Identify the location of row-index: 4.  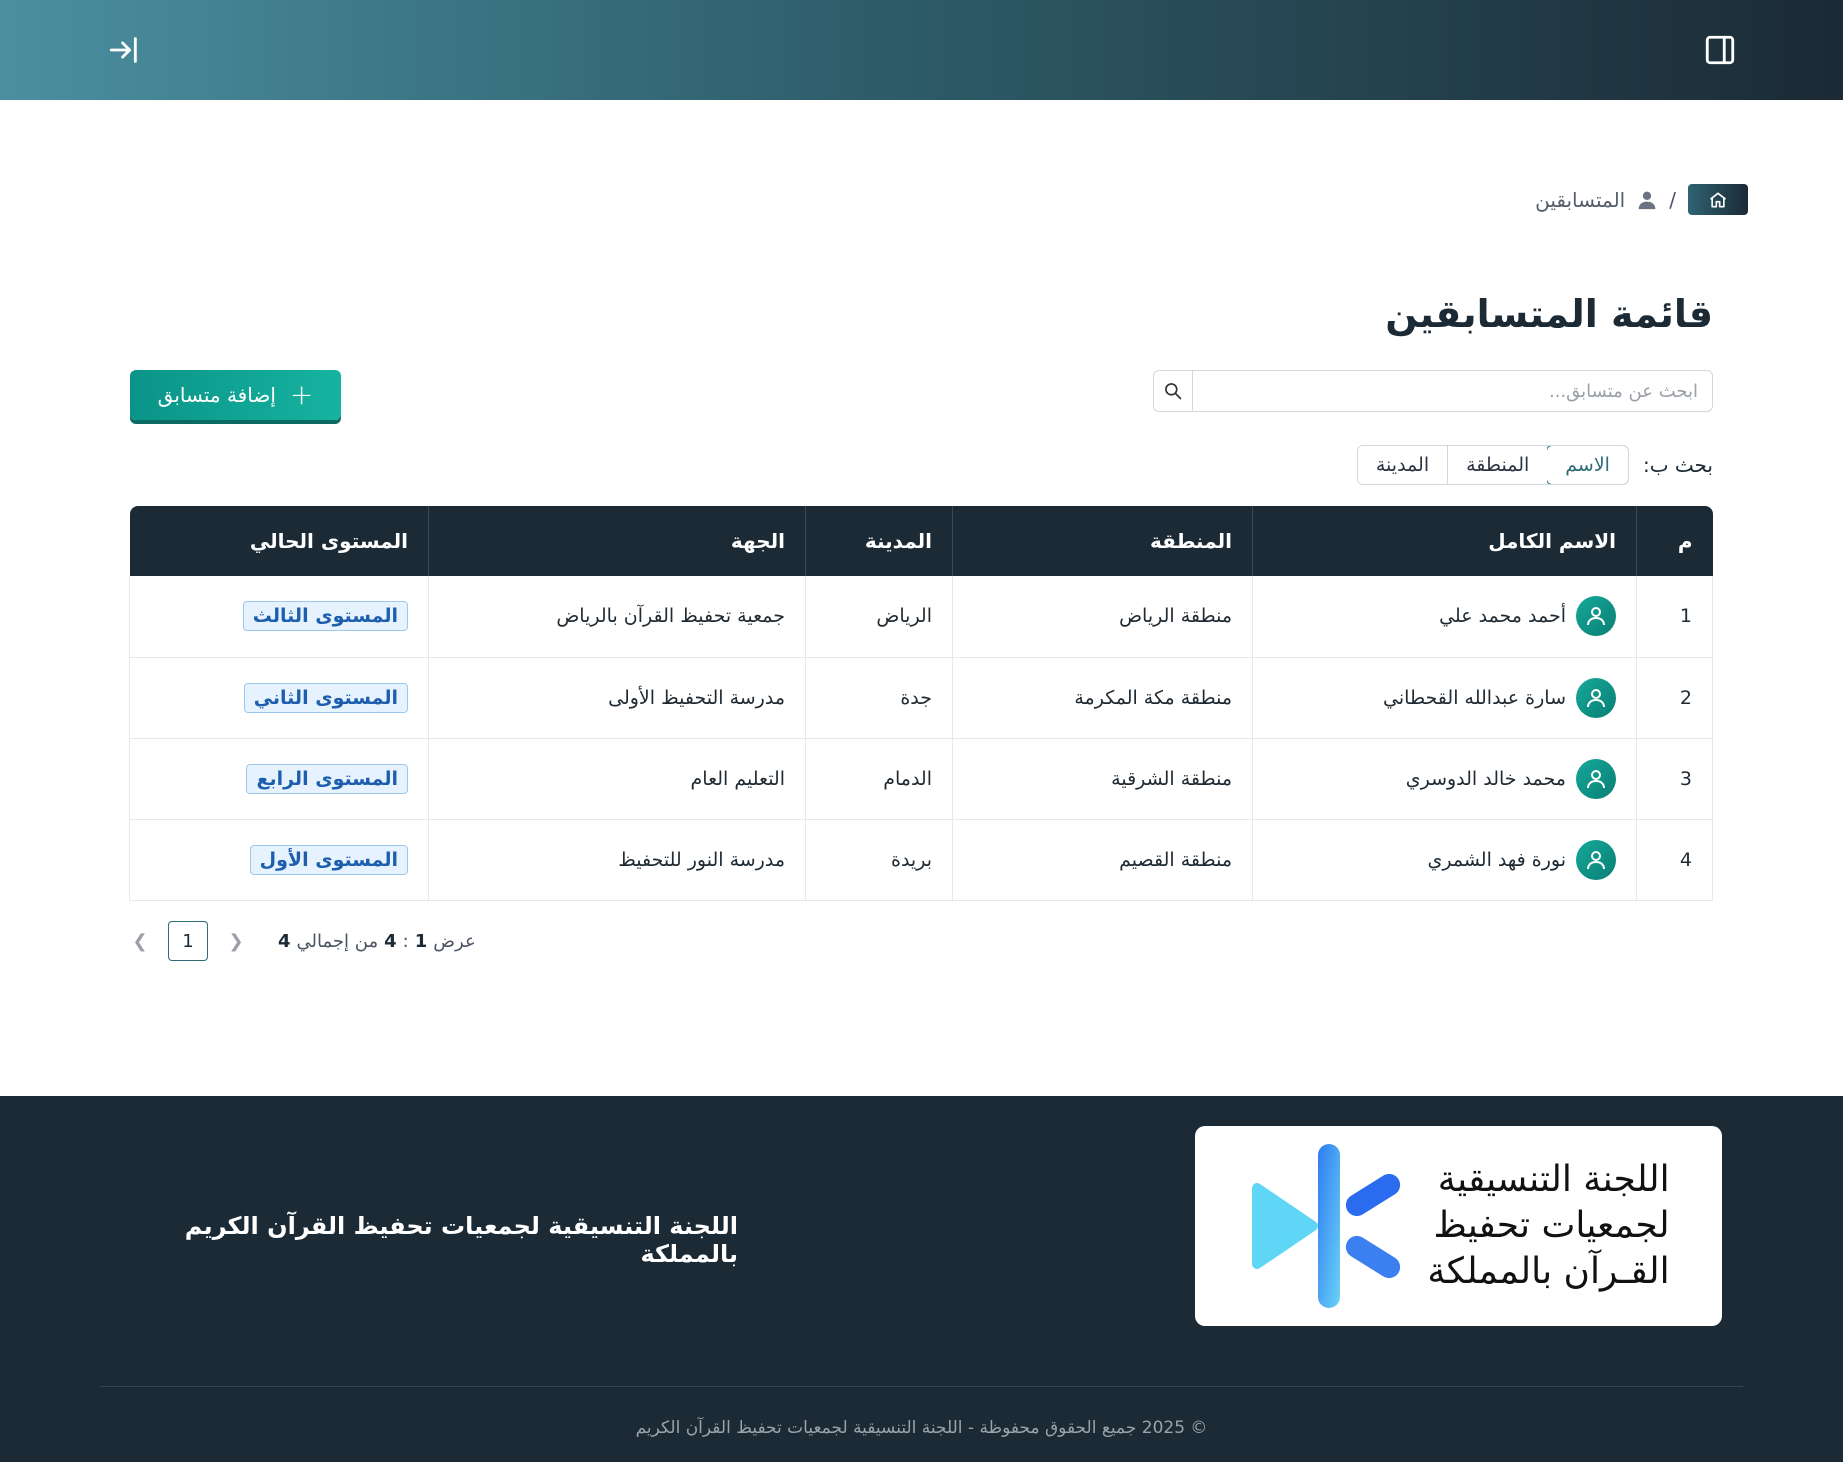
(1674, 860).